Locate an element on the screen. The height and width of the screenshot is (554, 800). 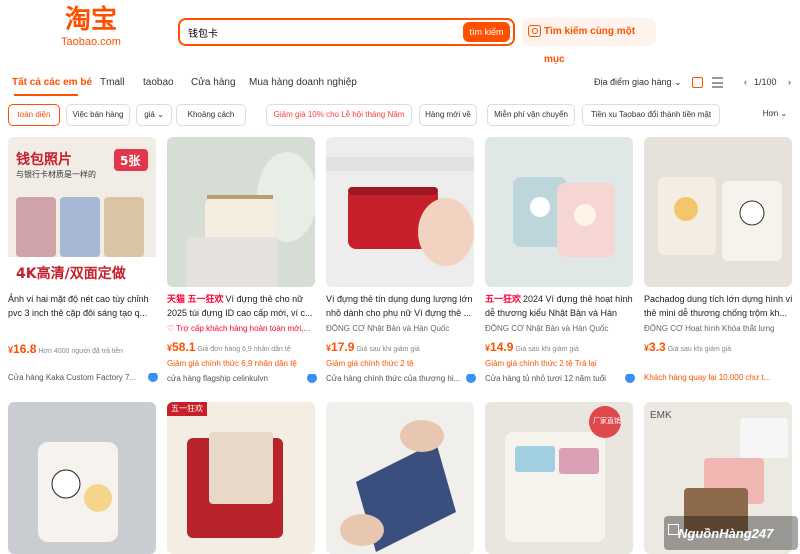
price: ¥17.9 is located at coordinates (340, 347).